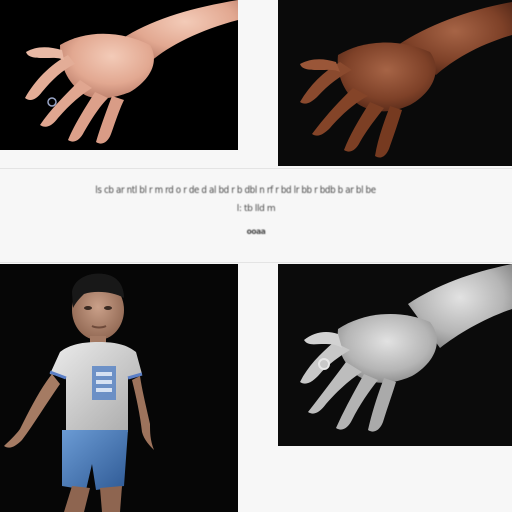  I want to click on panel-hand-dark, so click(395, 83).